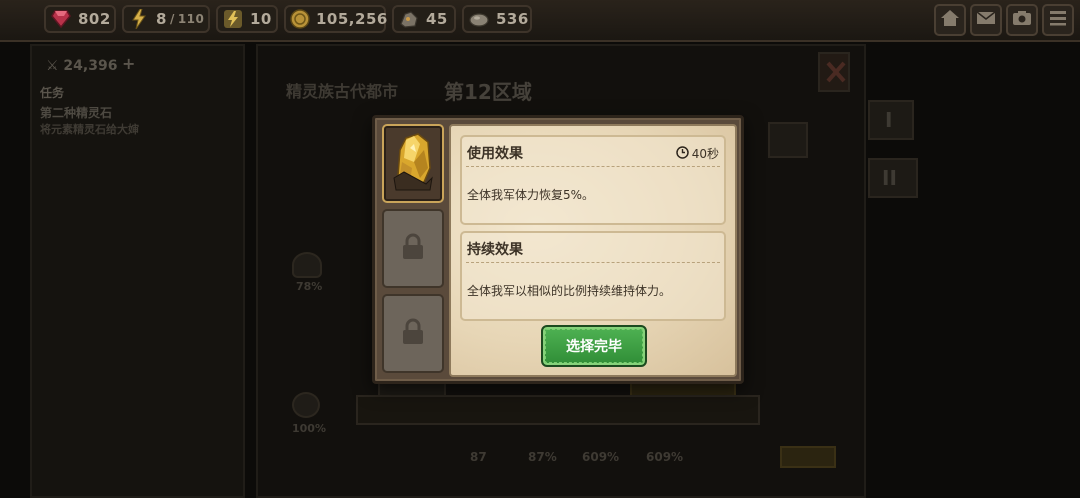  What do you see at coordinates (495, 154) in the screenshot?
I see `active-effect-title: 使用效果` at bounding box center [495, 154].